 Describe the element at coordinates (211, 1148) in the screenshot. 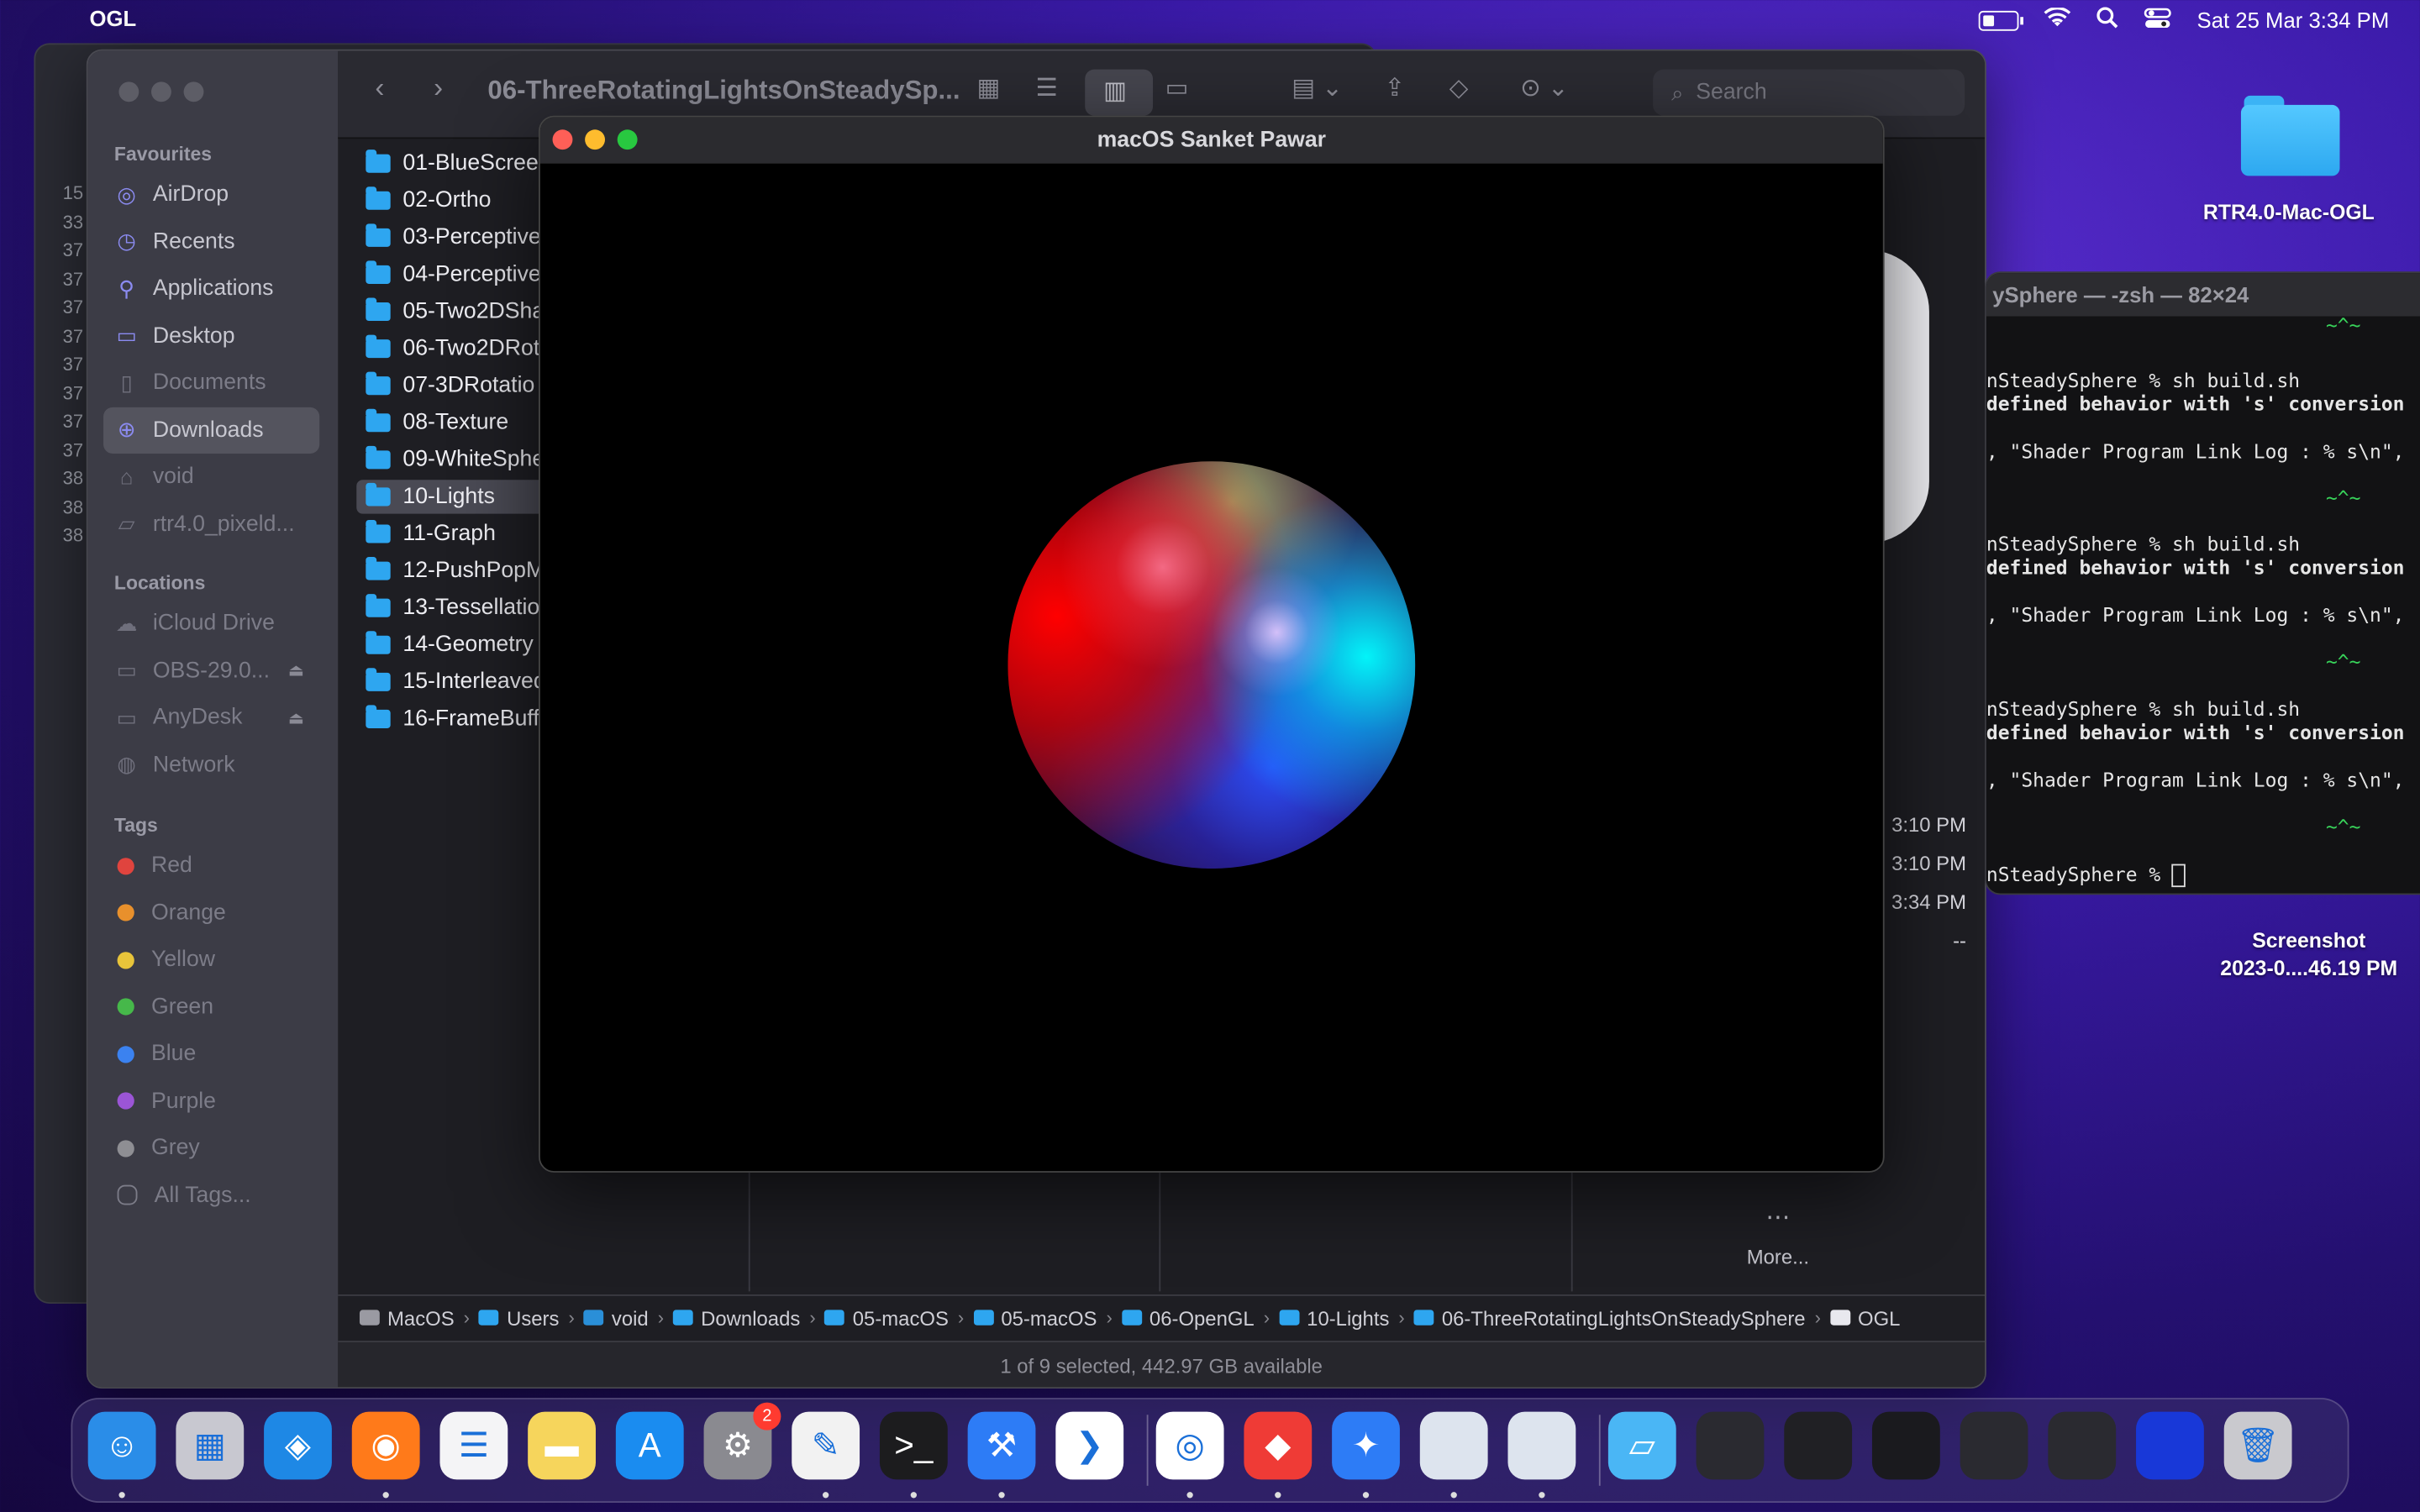

I see `sidebar-tag-grey: Grey` at that location.